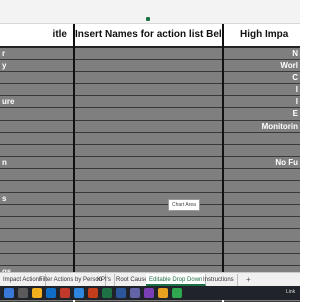 Image resolution: width=320 pixels, height=302 pixels. Describe the element at coordinates (262, 36) in the screenshot. I see `column-high-impact-header: High Impa` at that location.